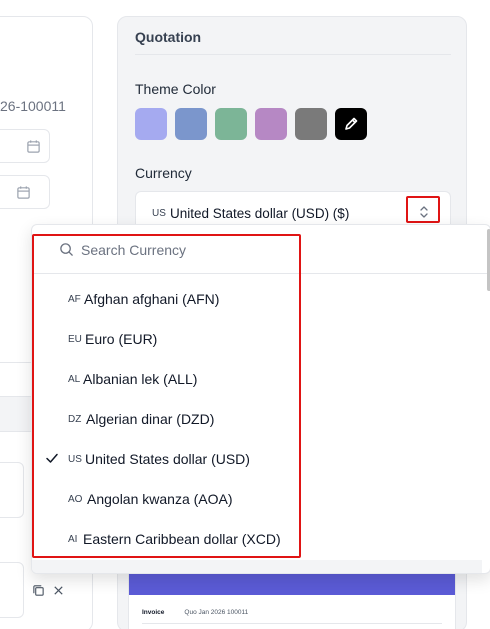 The width and height of the screenshot is (490, 629). I want to click on close-icon, so click(58, 590).